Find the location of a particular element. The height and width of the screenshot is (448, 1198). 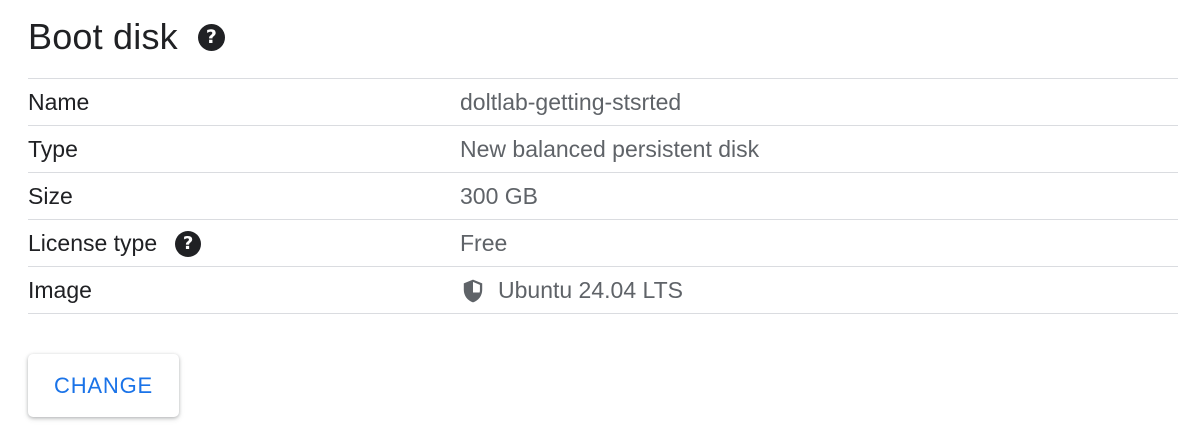

row-value: 300 GB is located at coordinates (499, 196).